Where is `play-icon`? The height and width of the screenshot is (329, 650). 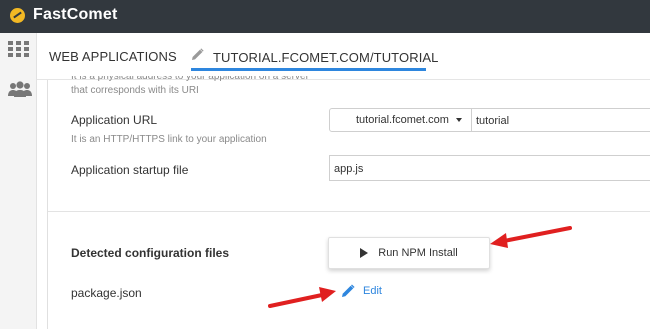 play-icon is located at coordinates (364, 253).